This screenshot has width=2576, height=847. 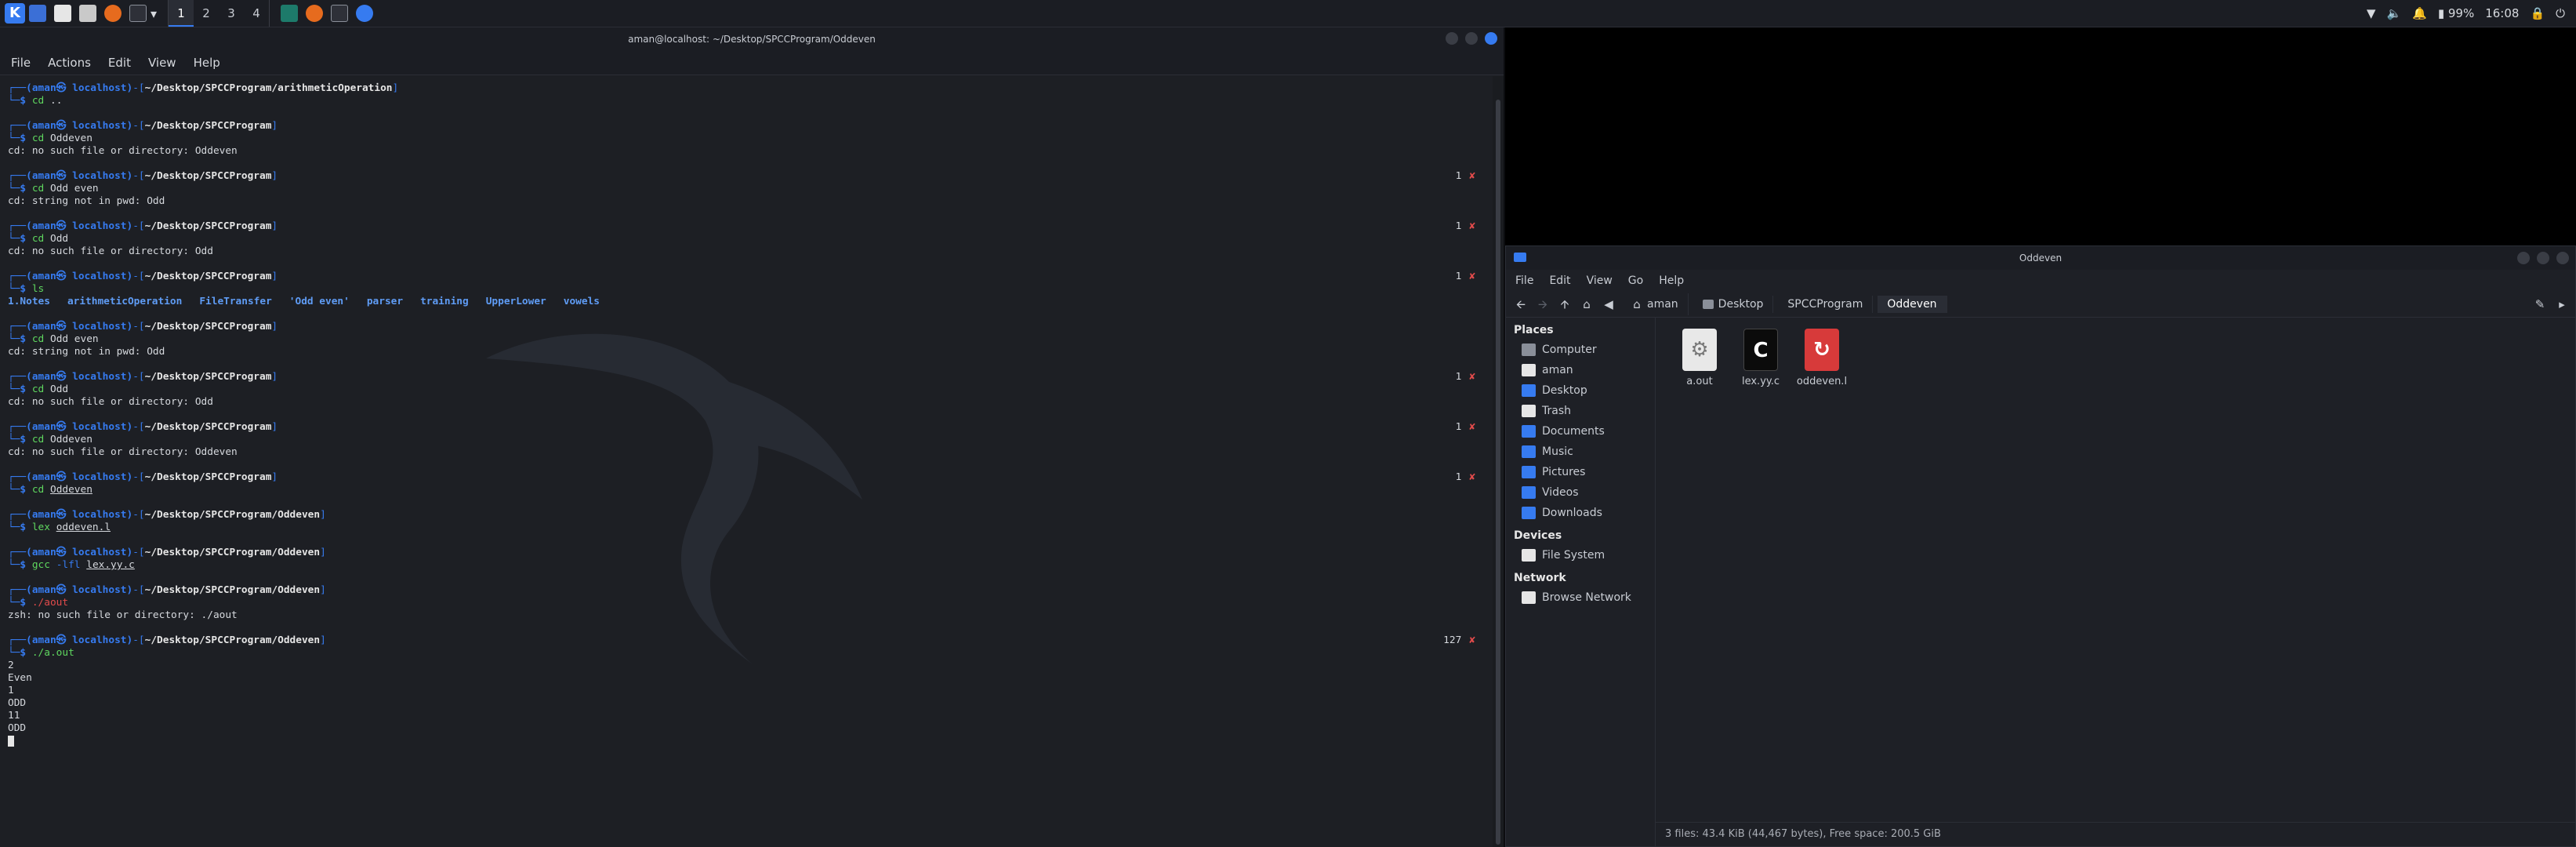 What do you see at coordinates (1520, 304) in the screenshot?
I see `back-icon: 🡨` at bounding box center [1520, 304].